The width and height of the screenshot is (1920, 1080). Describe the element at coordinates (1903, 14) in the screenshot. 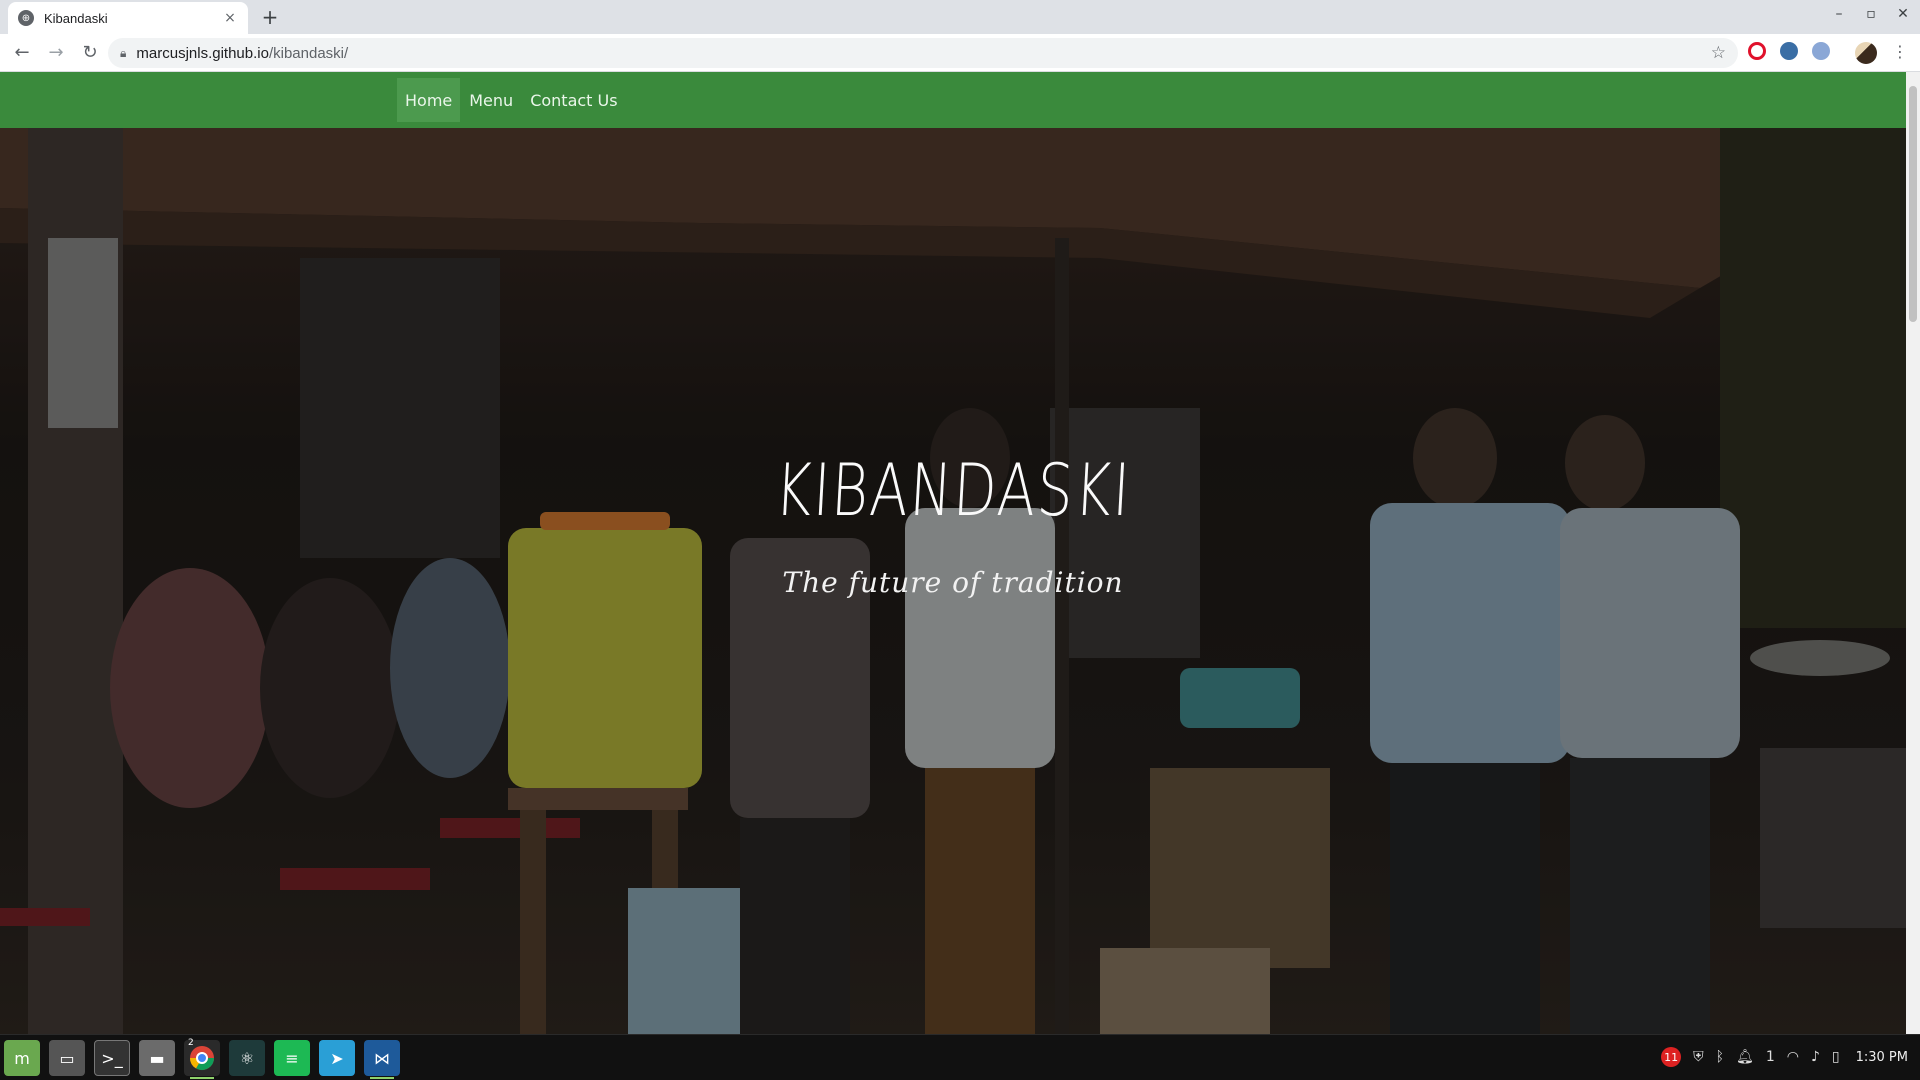

I see `close-window-icon: ✕` at that location.